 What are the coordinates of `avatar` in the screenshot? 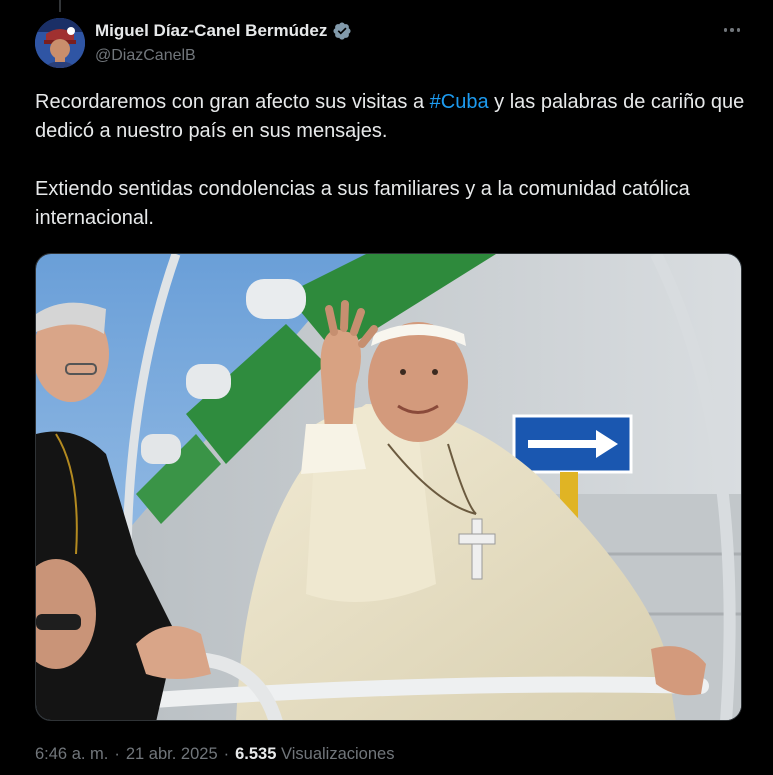 It's located at (60, 43).